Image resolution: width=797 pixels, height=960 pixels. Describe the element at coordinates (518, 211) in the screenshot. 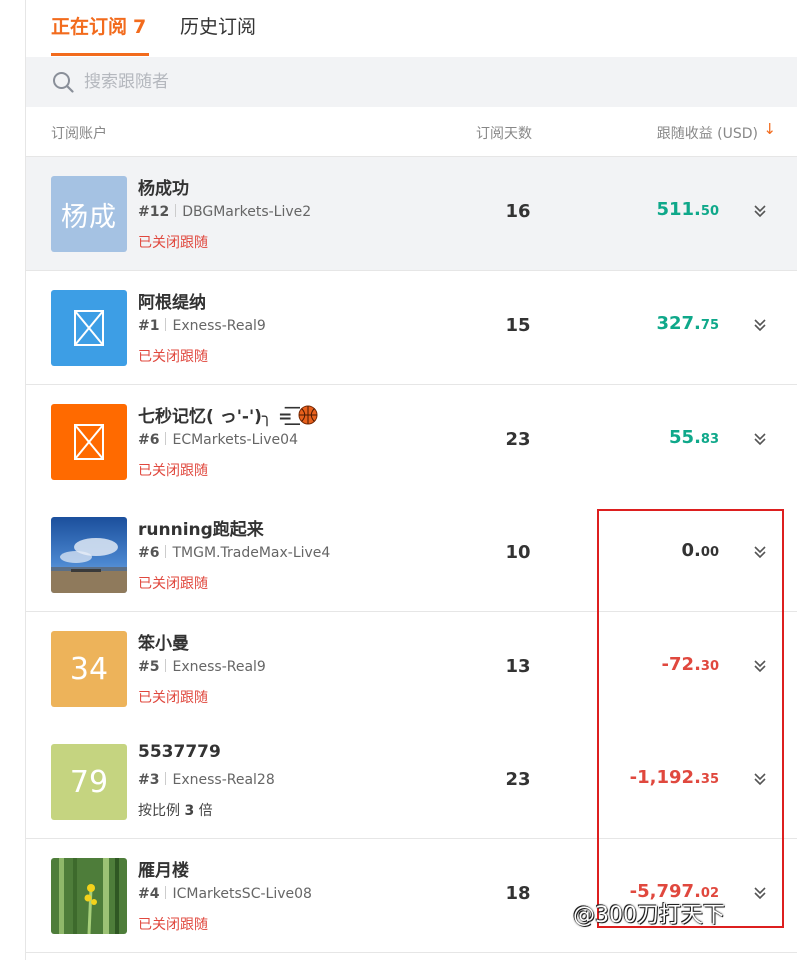

I see `subscription-days: 16` at that location.